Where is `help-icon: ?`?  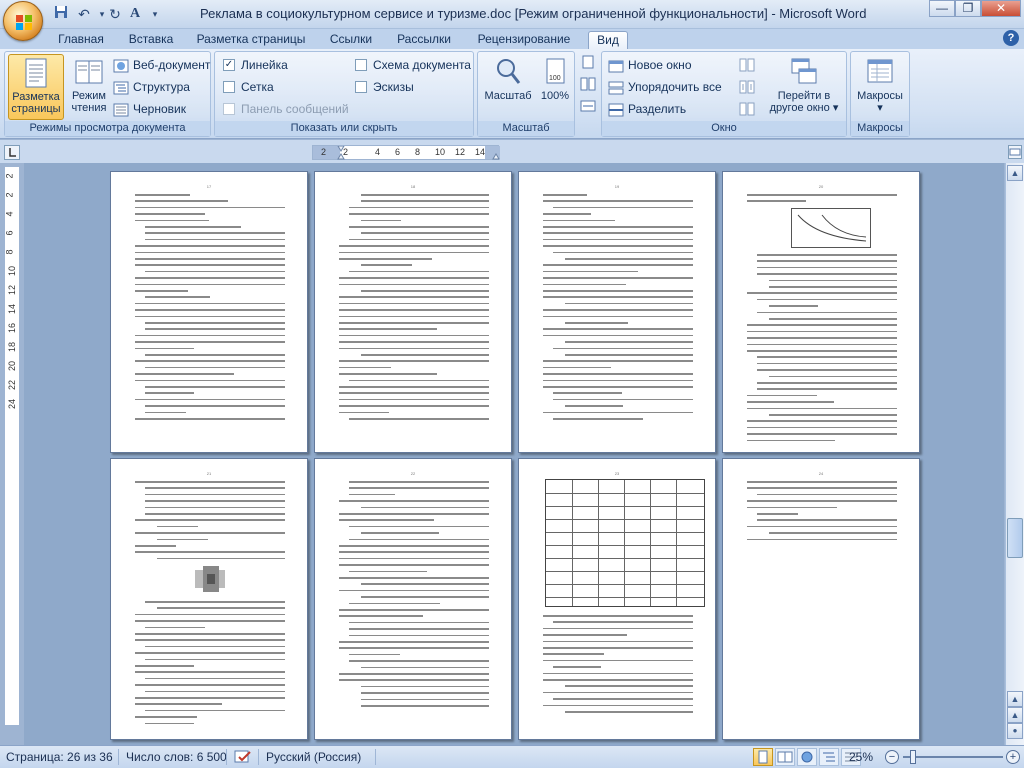
help-icon: ? is located at coordinates (1011, 38).